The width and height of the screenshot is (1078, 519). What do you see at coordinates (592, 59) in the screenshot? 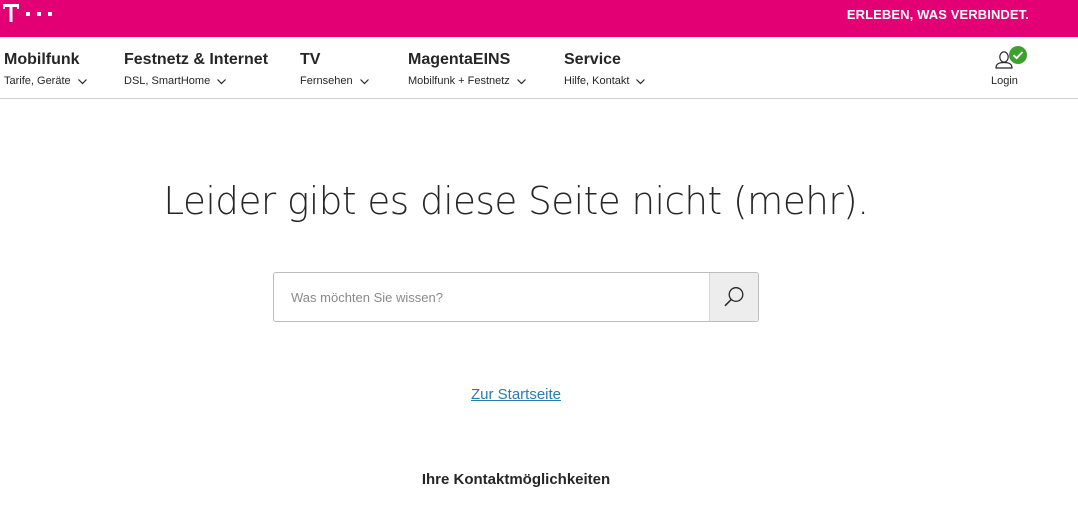
I see `nav-item-title: Service` at bounding box center [592, 59].